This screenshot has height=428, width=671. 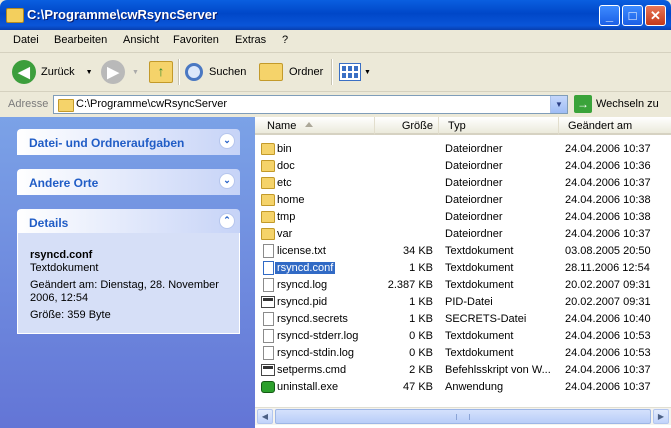 I want to click on back-arrow-icon: ◀, so click(x=24, y=72).